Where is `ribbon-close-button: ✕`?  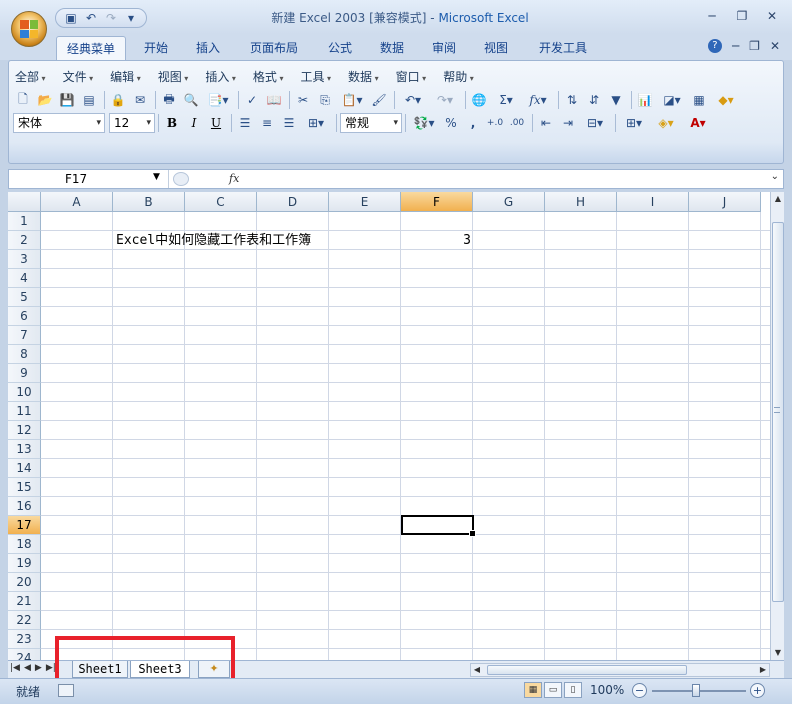
ribbon-close-button: ✕ is located at coordinates (775, 46).